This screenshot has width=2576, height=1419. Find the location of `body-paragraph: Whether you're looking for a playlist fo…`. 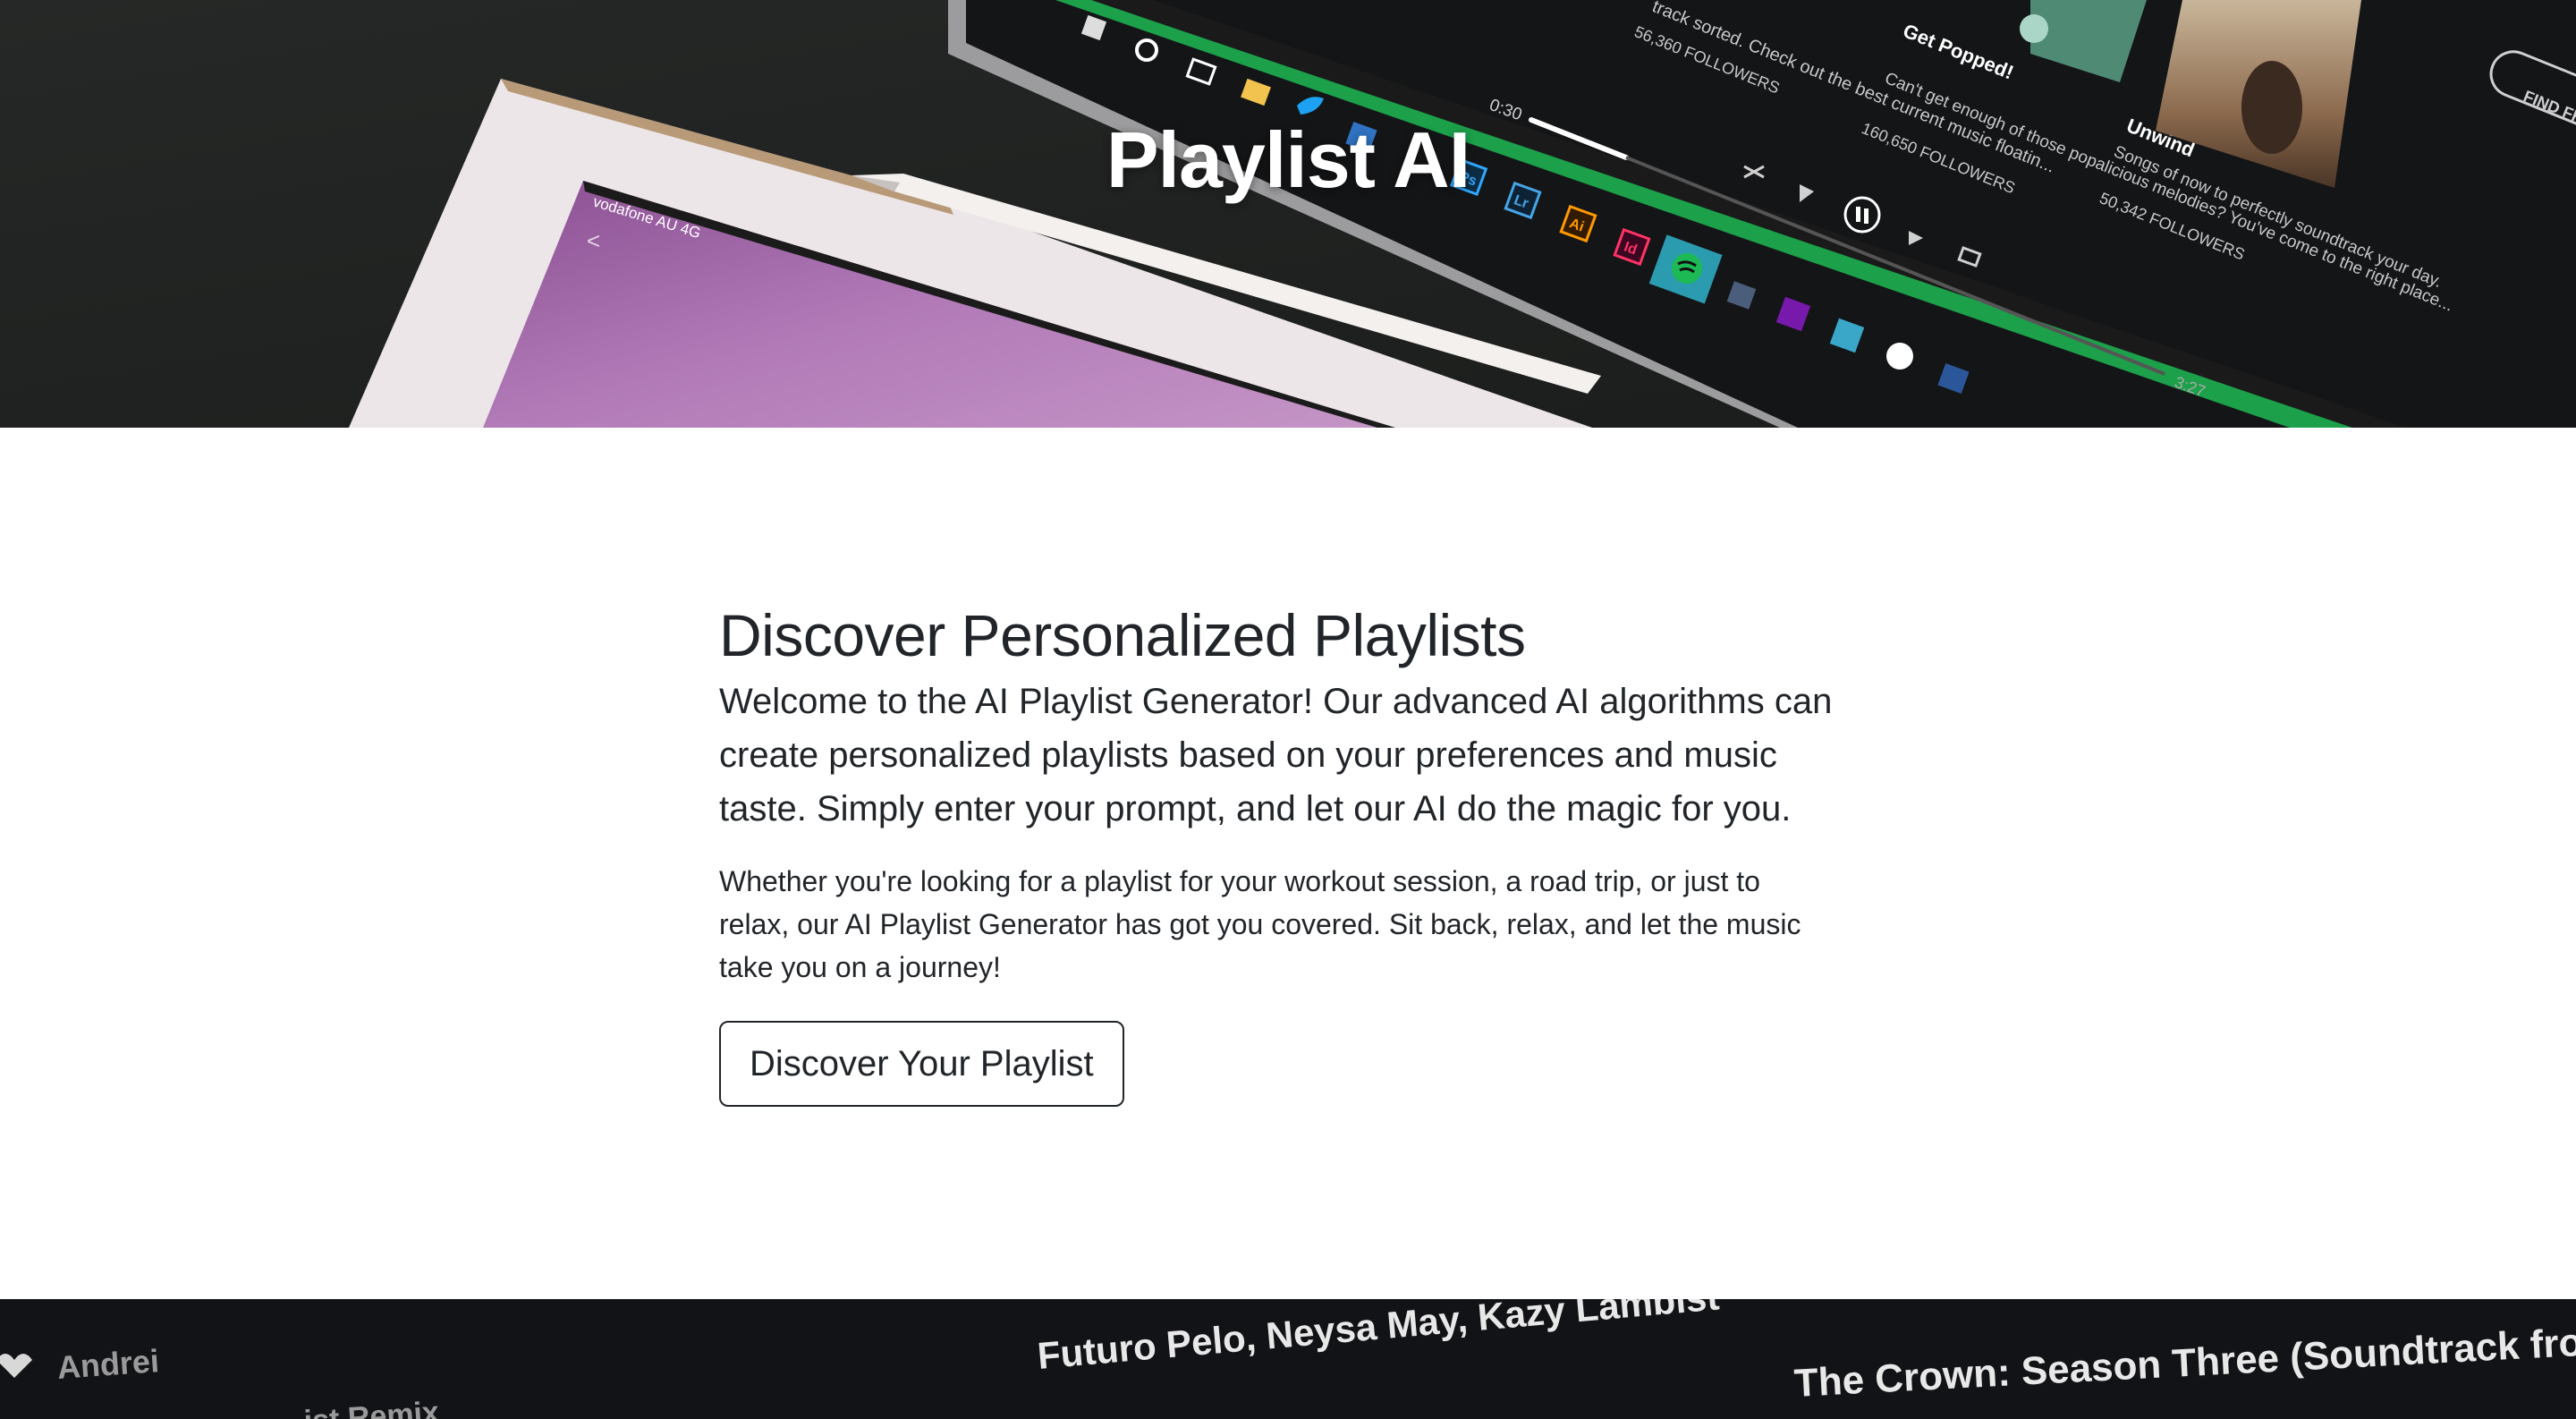

body-paragraph: Whether you're looking for a playlist fo… is located at coordinates (1260, 924).